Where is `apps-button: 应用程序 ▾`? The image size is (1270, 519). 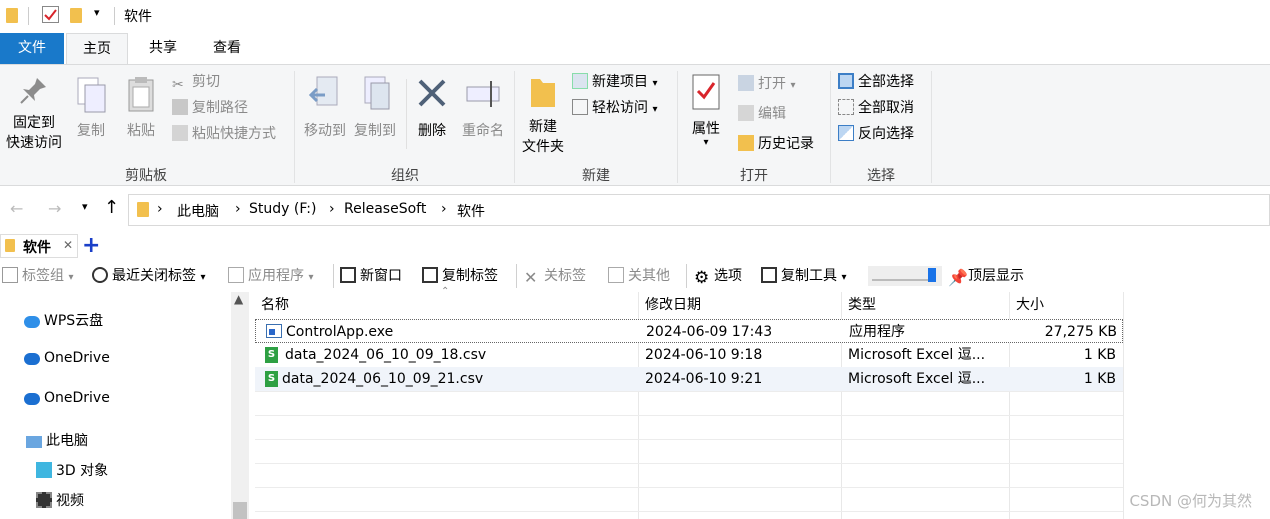 apps-button: 应用程序 ▾ is located at coordinates (270, 276).